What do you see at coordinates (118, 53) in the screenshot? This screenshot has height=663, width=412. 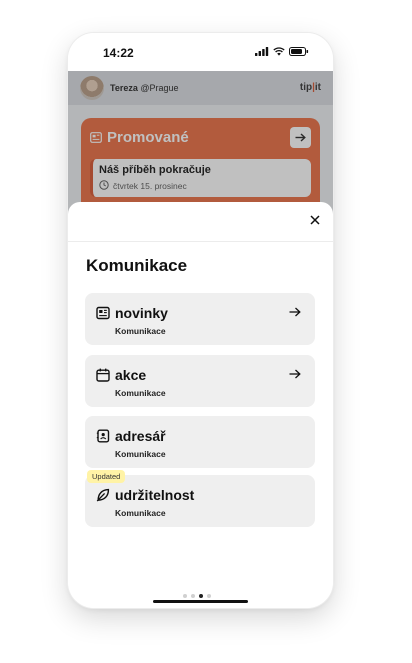 I see `status-time: 14:22` at bounding box center [118, 53].